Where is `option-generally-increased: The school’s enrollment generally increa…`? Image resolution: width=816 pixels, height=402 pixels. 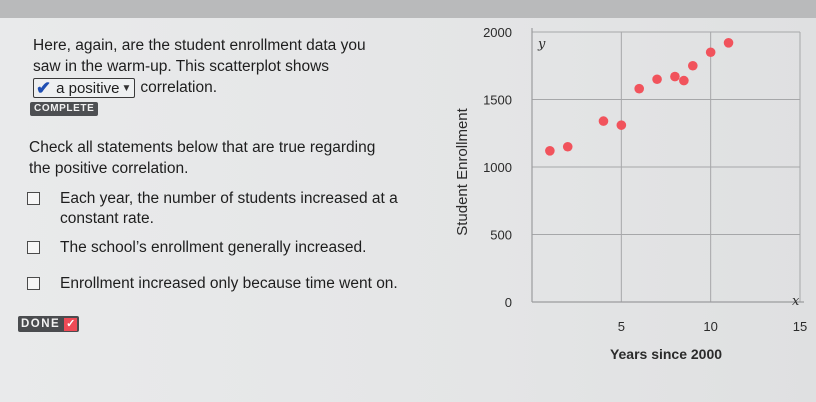 option-generally-increased: The school’s enrollment generally increa… is located at coordinates (223, 248).